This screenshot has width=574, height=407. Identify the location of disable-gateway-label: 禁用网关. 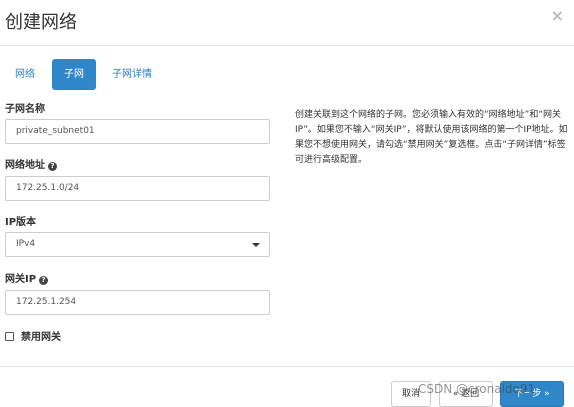
(41, 337).